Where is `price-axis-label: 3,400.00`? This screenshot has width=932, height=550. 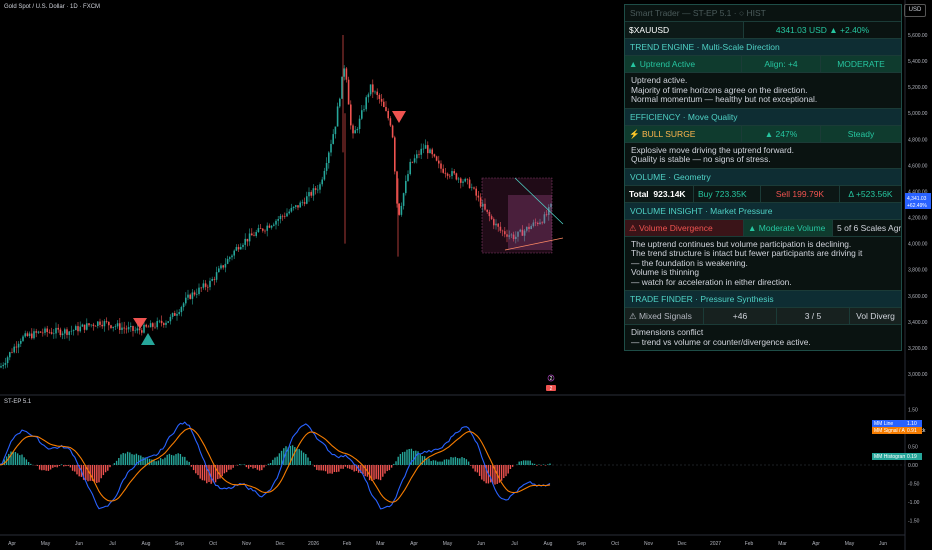 price-axis-label: 3,400.00 is located at coordinates (918, 323).